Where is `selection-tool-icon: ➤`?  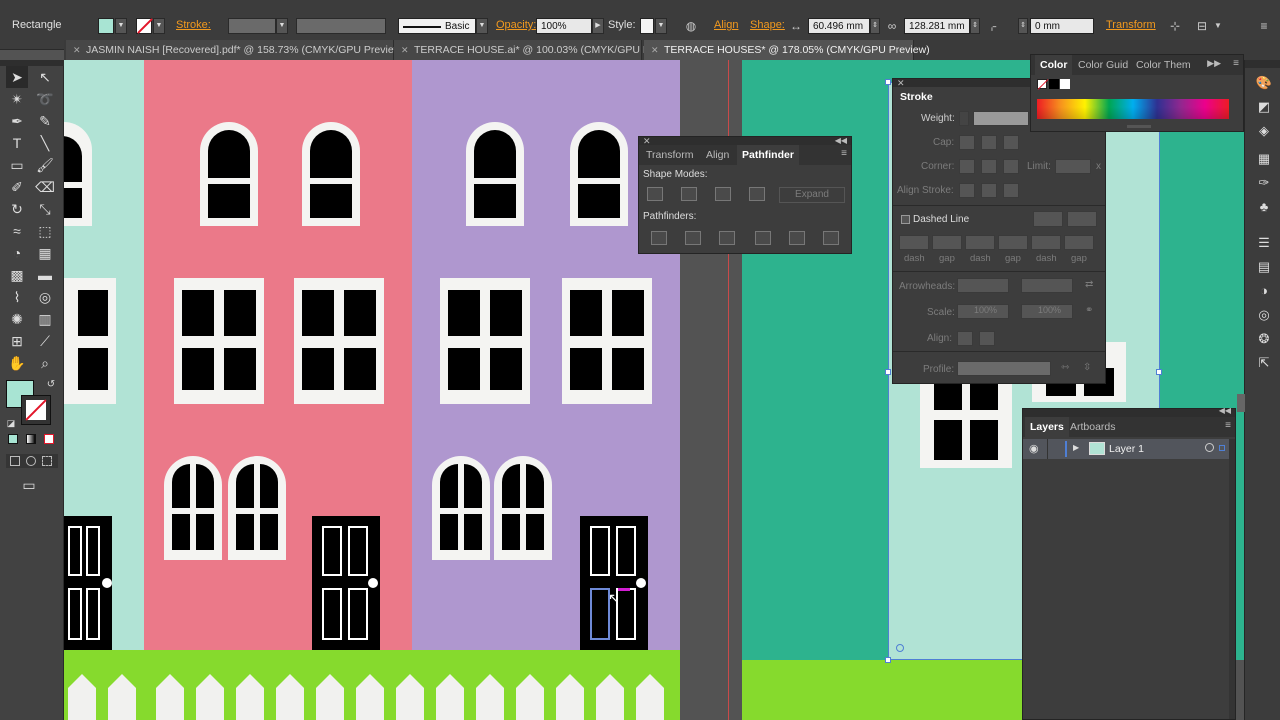
selection-tool-icon: ➤ is located at coordinates (17, 77).